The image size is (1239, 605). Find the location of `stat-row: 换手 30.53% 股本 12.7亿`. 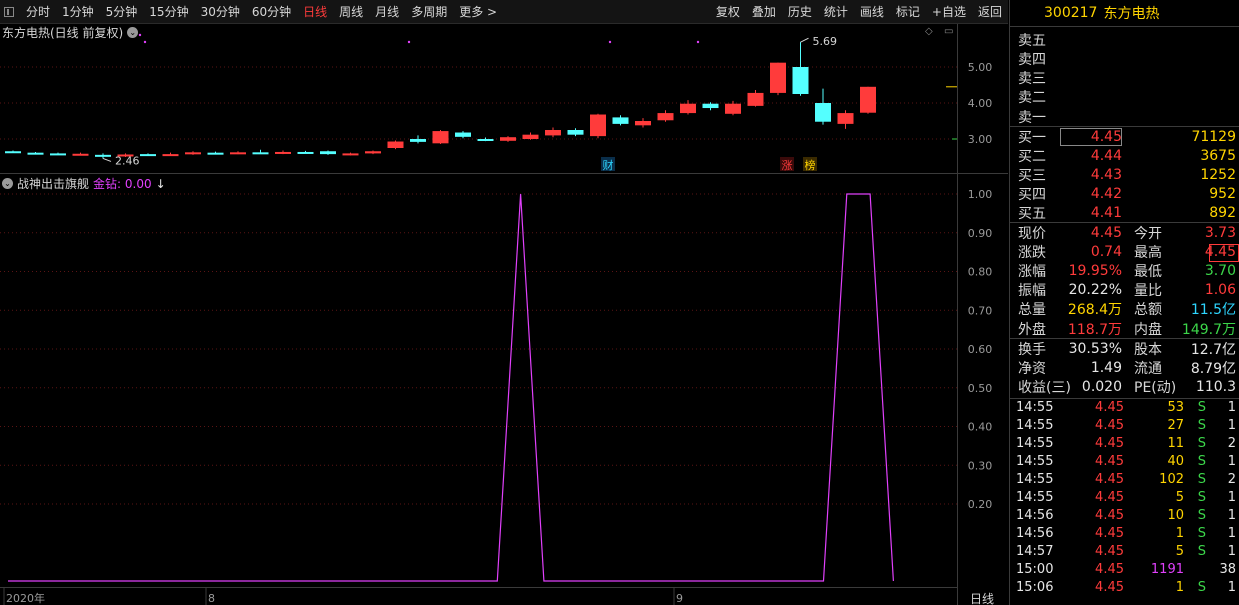

stat-row: 换手 30.53% 股本 12.7亿 is located at coordinates (1124, 348).